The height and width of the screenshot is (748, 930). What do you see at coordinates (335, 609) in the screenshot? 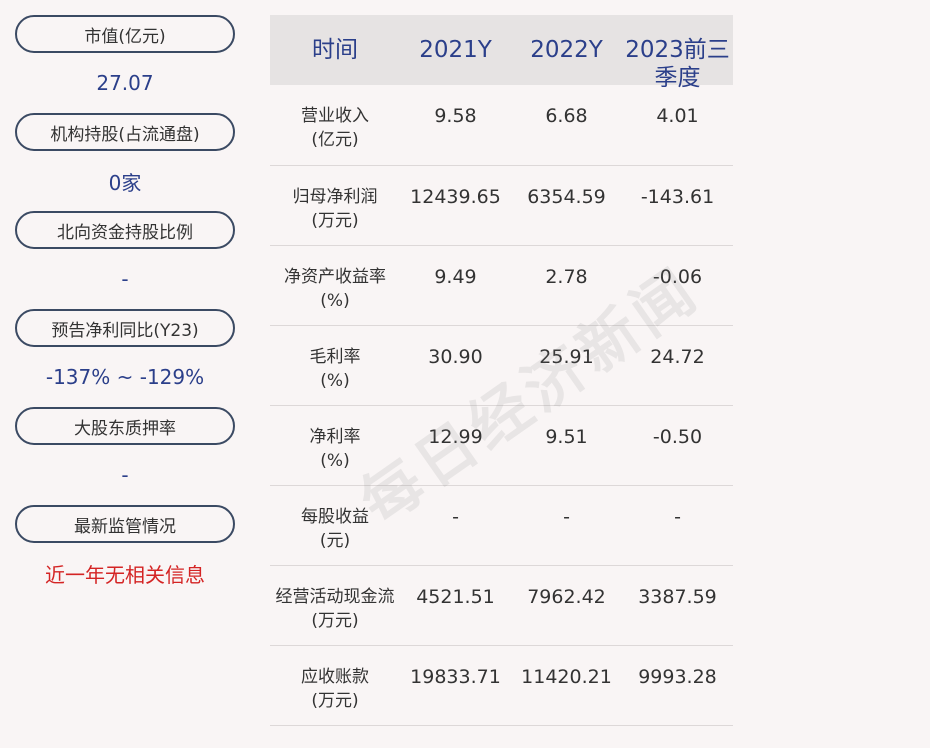
I see `row-label: 经营活动现金流 (万元)` at bounding box center [335, 609].